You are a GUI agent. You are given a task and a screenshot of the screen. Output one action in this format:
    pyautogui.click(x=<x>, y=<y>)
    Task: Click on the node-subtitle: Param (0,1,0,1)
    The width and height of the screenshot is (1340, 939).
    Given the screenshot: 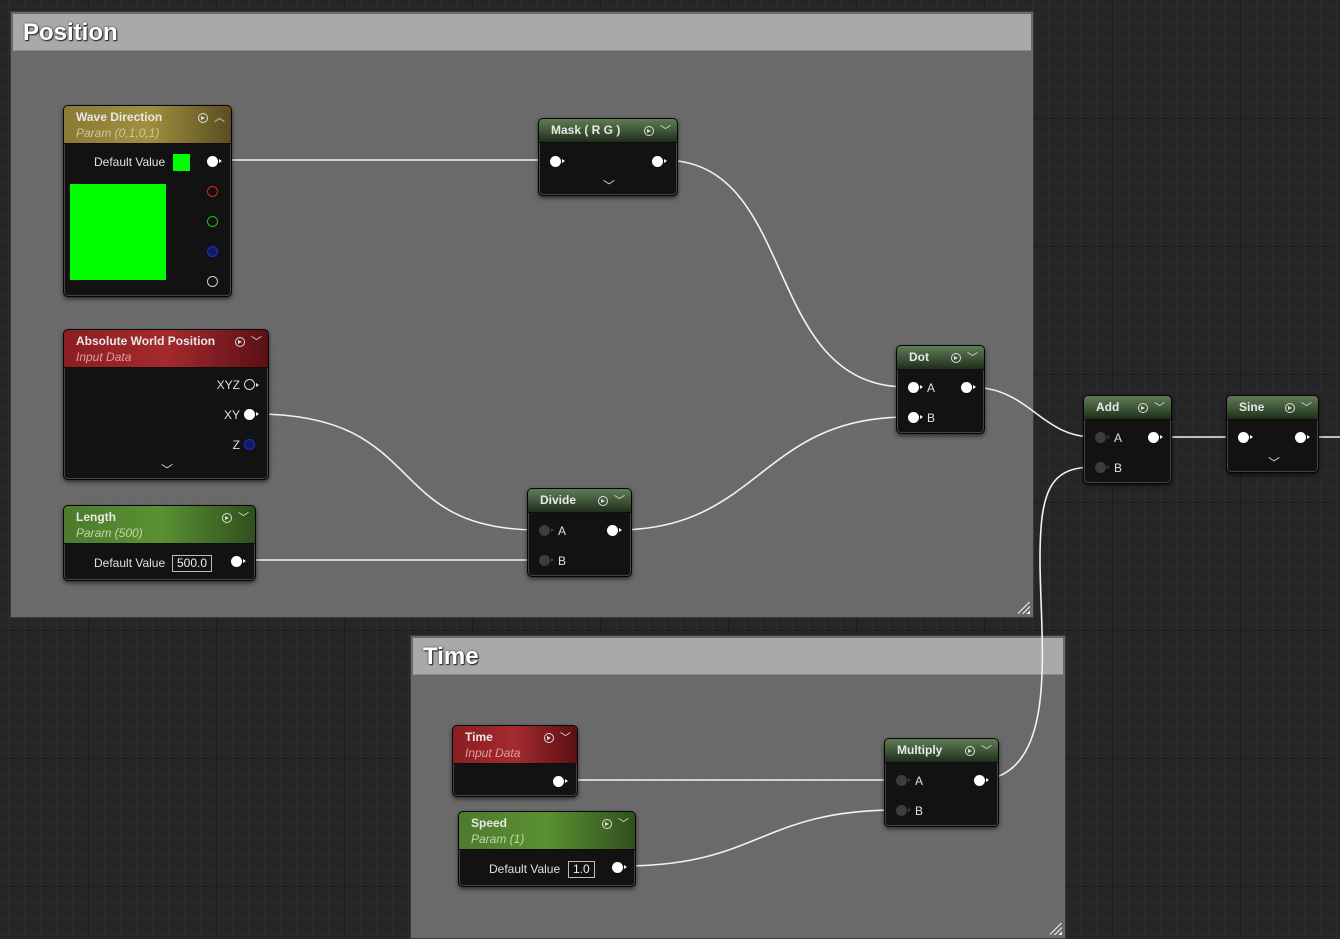 What is the action you would take?
    pyautogui.click(x=118, y=133)
    